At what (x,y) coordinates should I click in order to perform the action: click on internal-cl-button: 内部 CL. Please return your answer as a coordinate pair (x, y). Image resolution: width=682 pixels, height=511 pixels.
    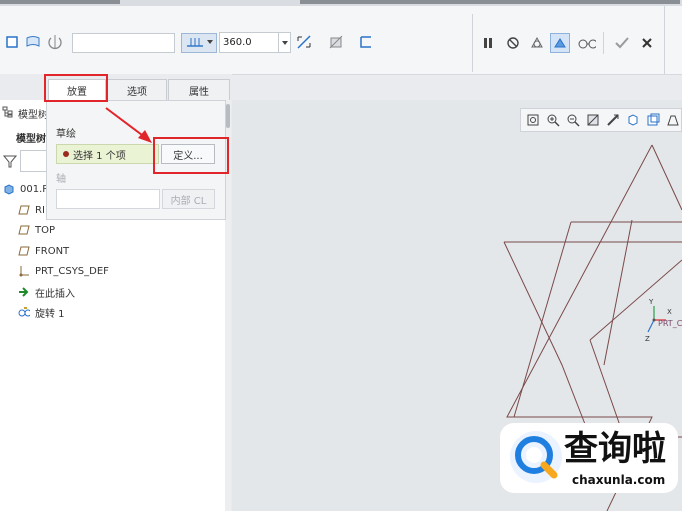
    Looking at the image, I should click on (188, 199).